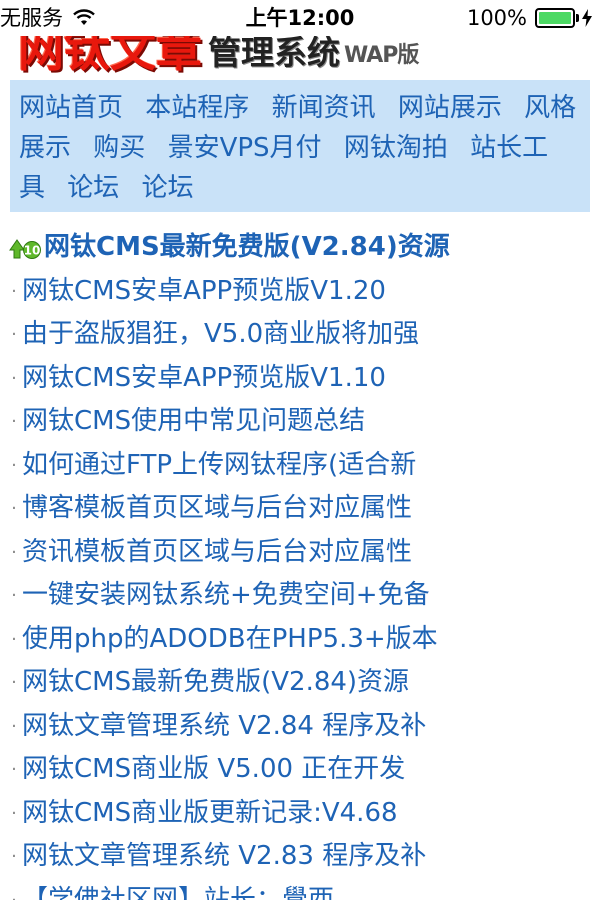  I want to click on top10-icon: 10, so click(25, 248).